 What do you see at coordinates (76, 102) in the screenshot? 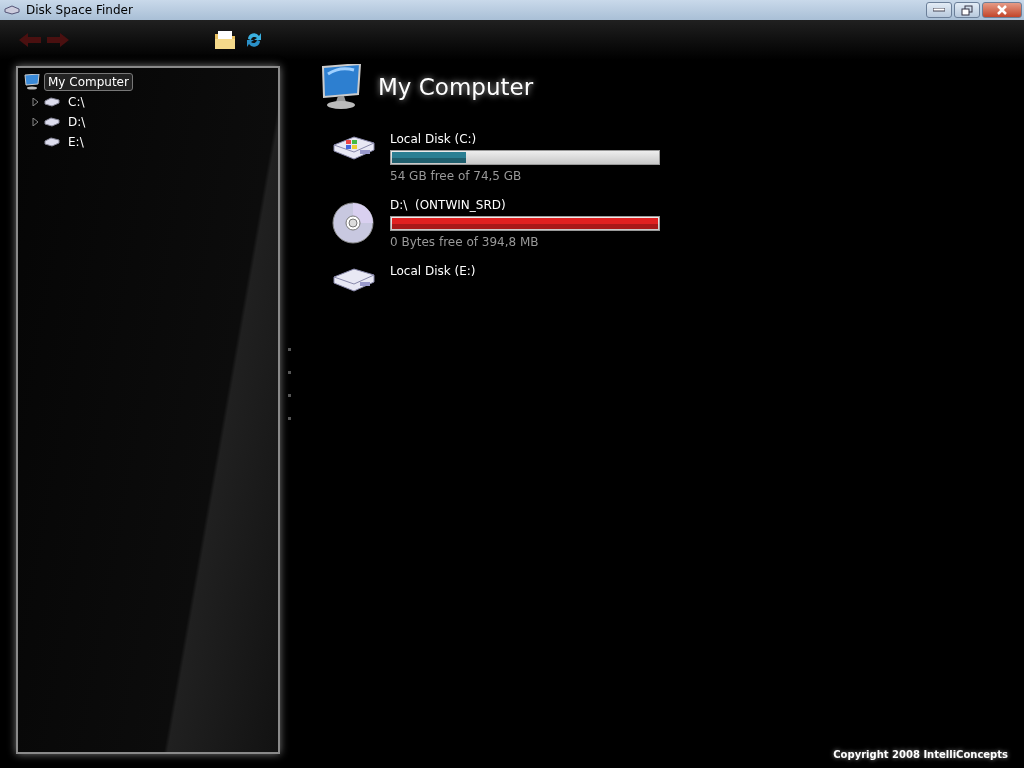
I see `tree-item: C:\` at bounding box center [76, 102].